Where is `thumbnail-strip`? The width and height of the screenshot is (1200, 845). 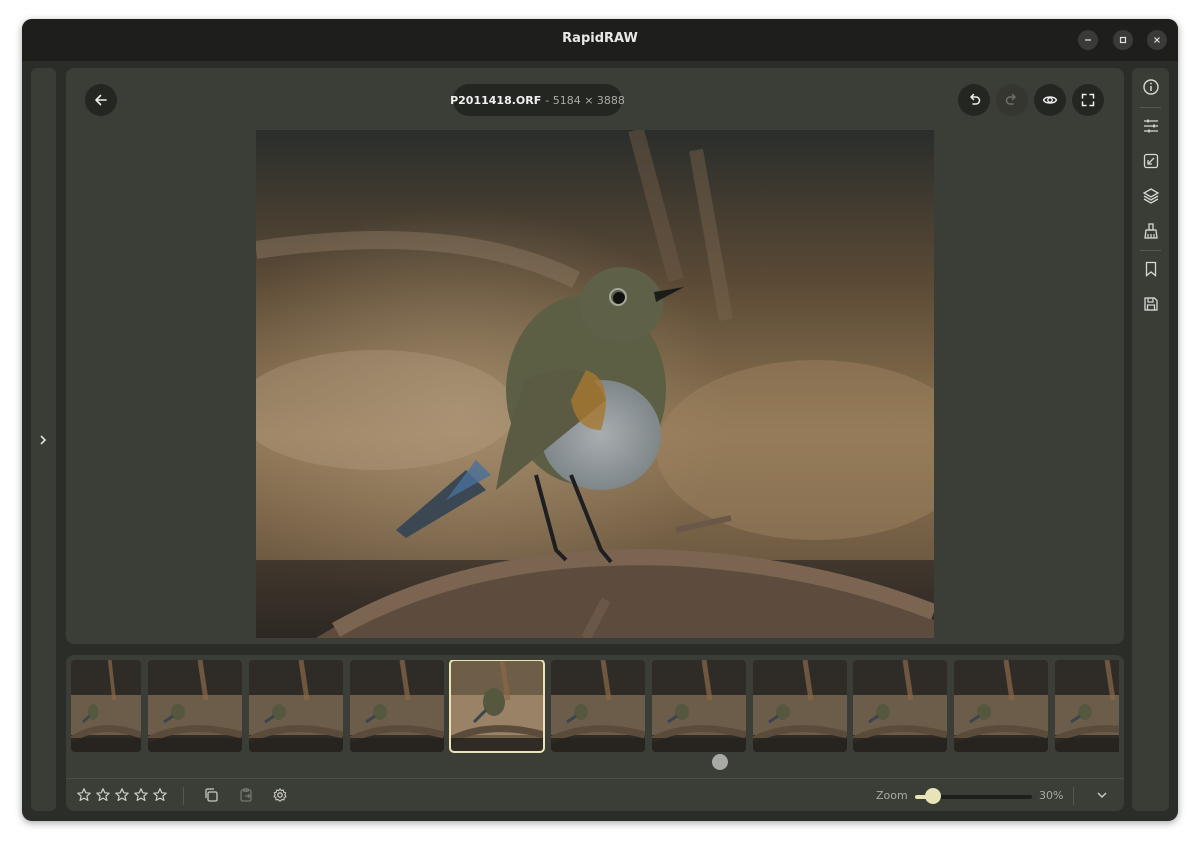 thumbnail-strip is located at coordinates (595, 707).